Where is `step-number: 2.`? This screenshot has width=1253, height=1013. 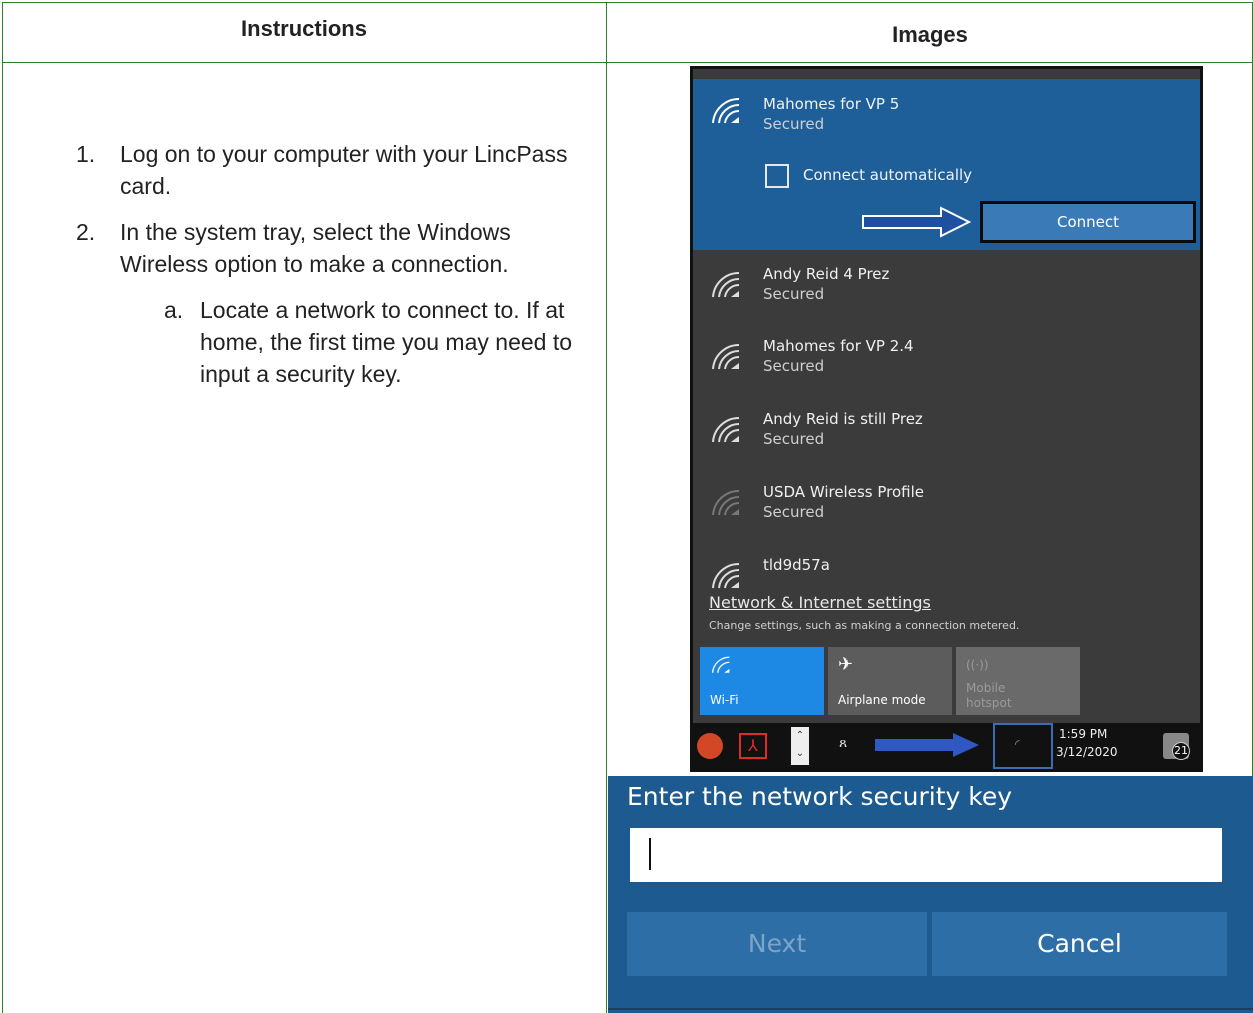
step-number: 2. is located at coordinates (86, 232).